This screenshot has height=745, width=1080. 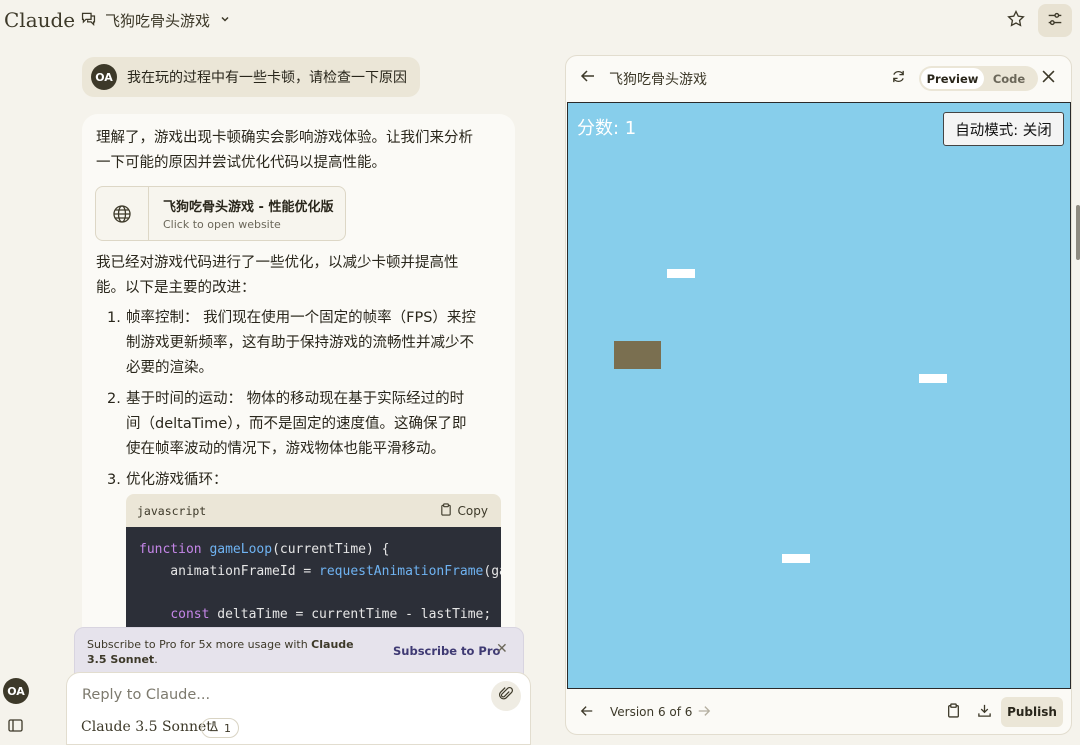 I want to click on brand-logo: Claude, so click(x=39, y=20).